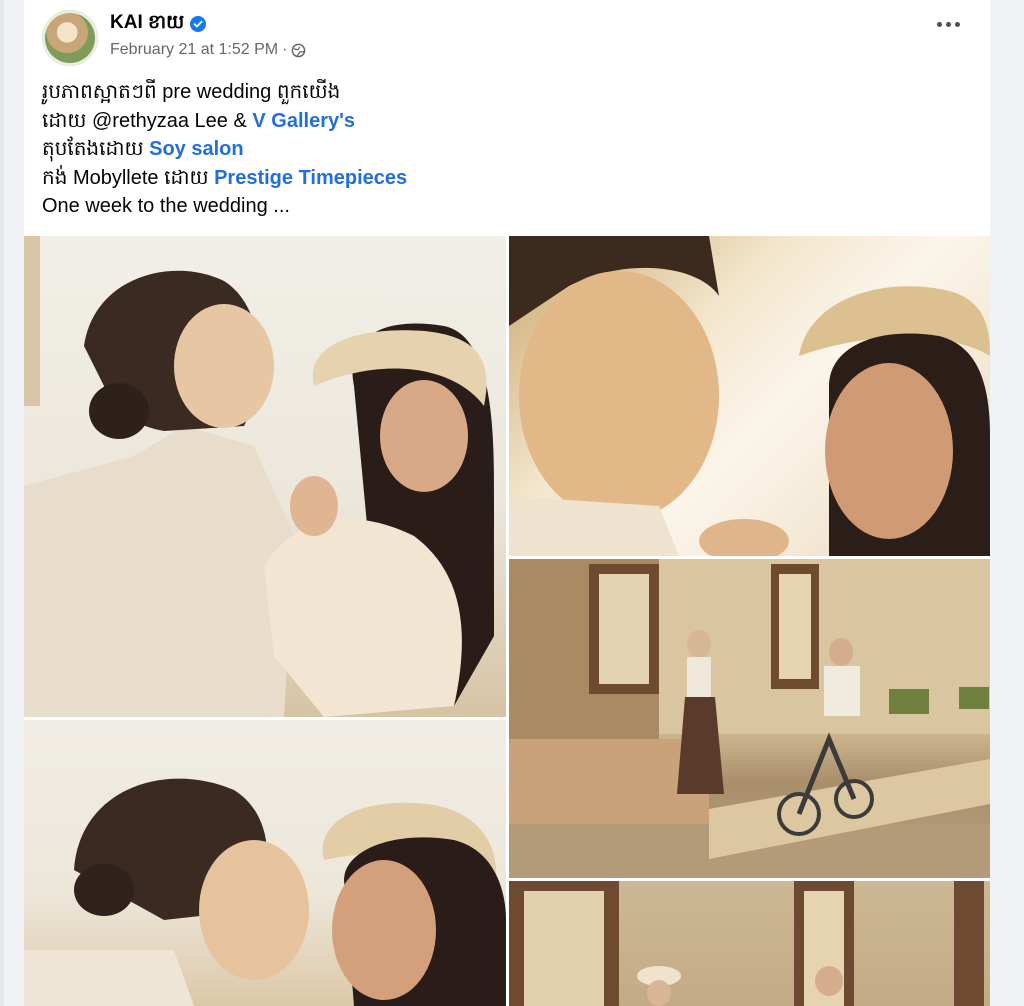 This screenshot has height=1006, width=1024. I want to click on post-text-line-1: រូបភាពស្អាតៗពី pre wedding ពួកយើង, so click(191, 92).